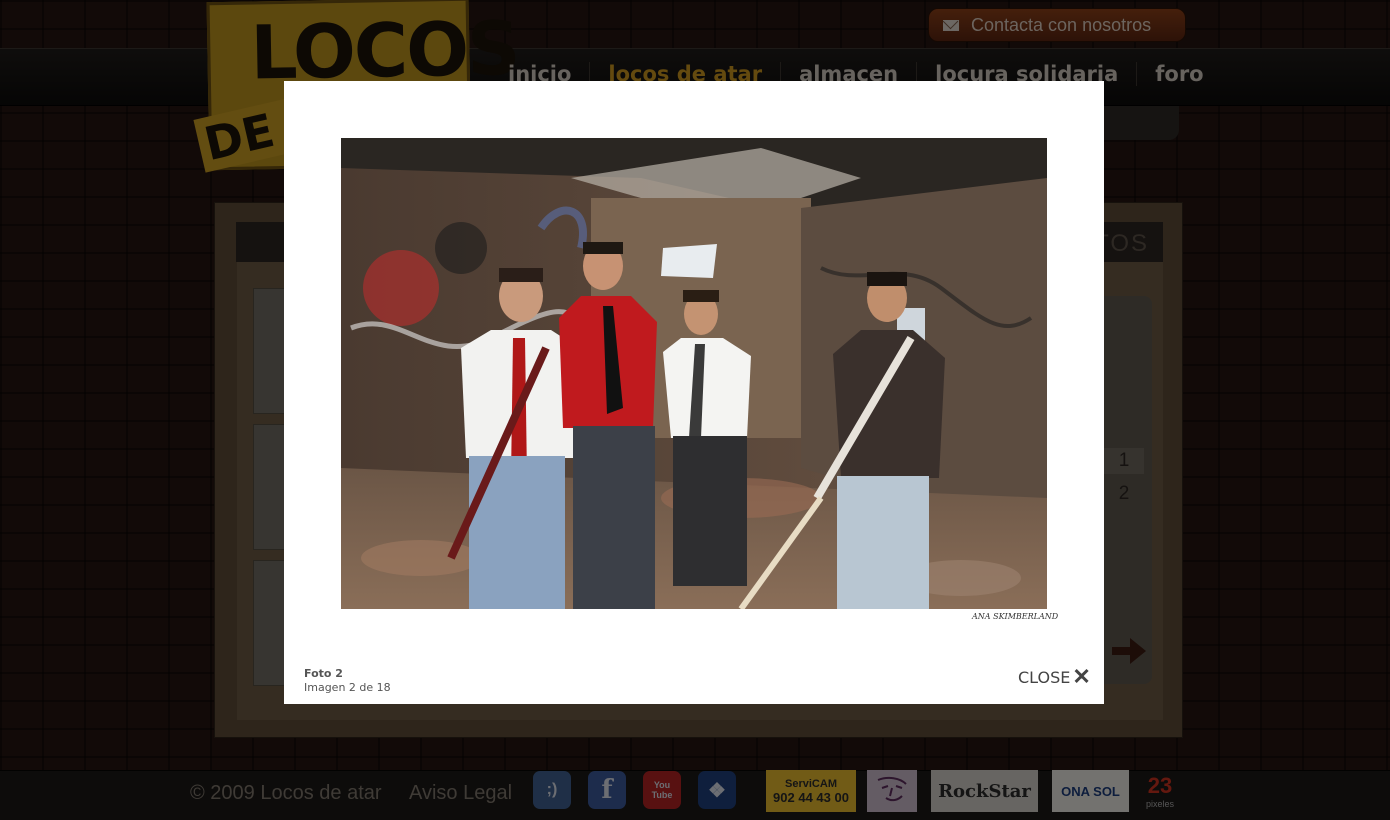 The image size is (1390, 820). I want to click on close-button-label: CLOSE, so click(1044, 677).